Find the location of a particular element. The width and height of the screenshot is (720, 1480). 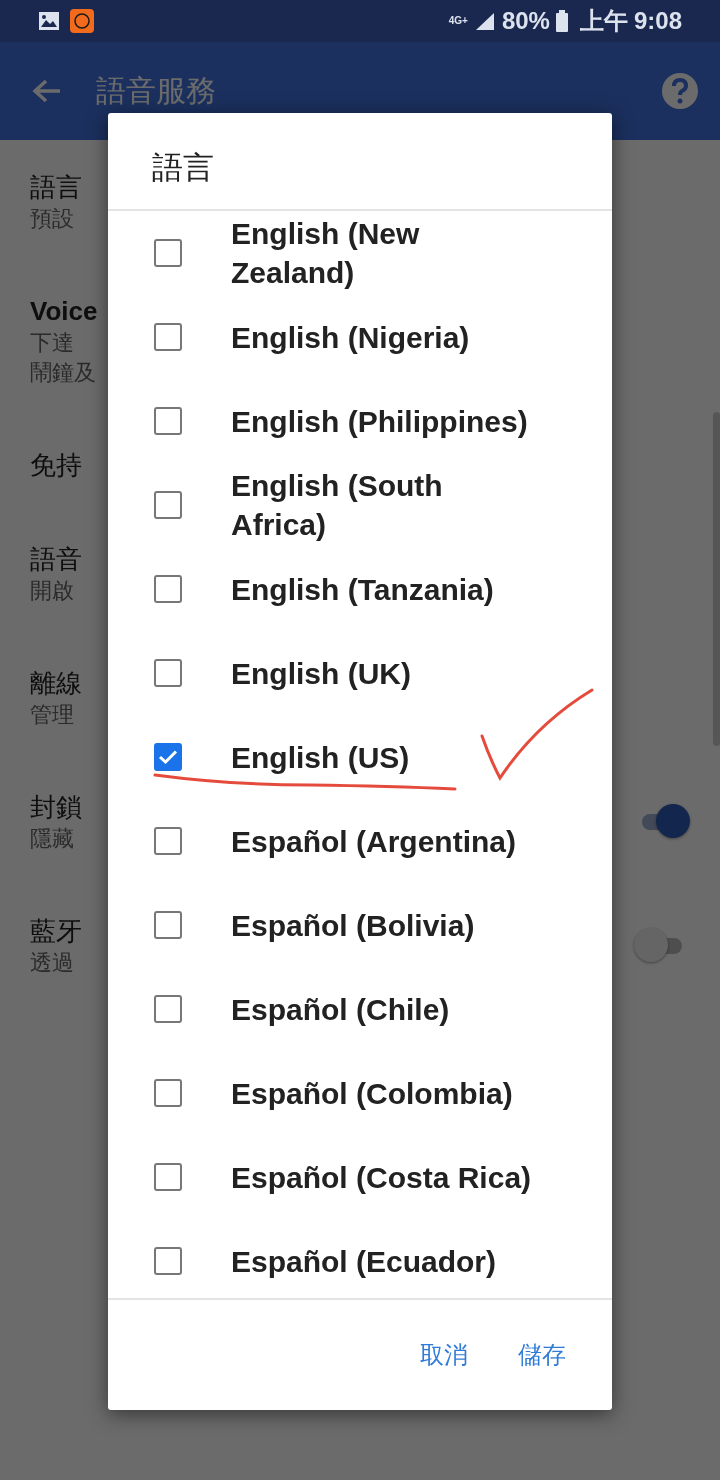

setting-description: 透過 is located at coordinates (52, 963).